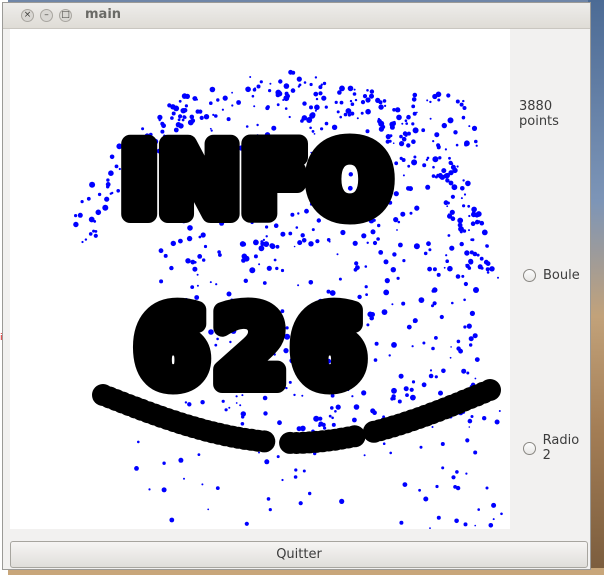 The width and height of the screenshot is (604, 575). Describe the element at coordinates (539, 114) in the screenshot. I see `points-count-label: 3880 points` at that location.